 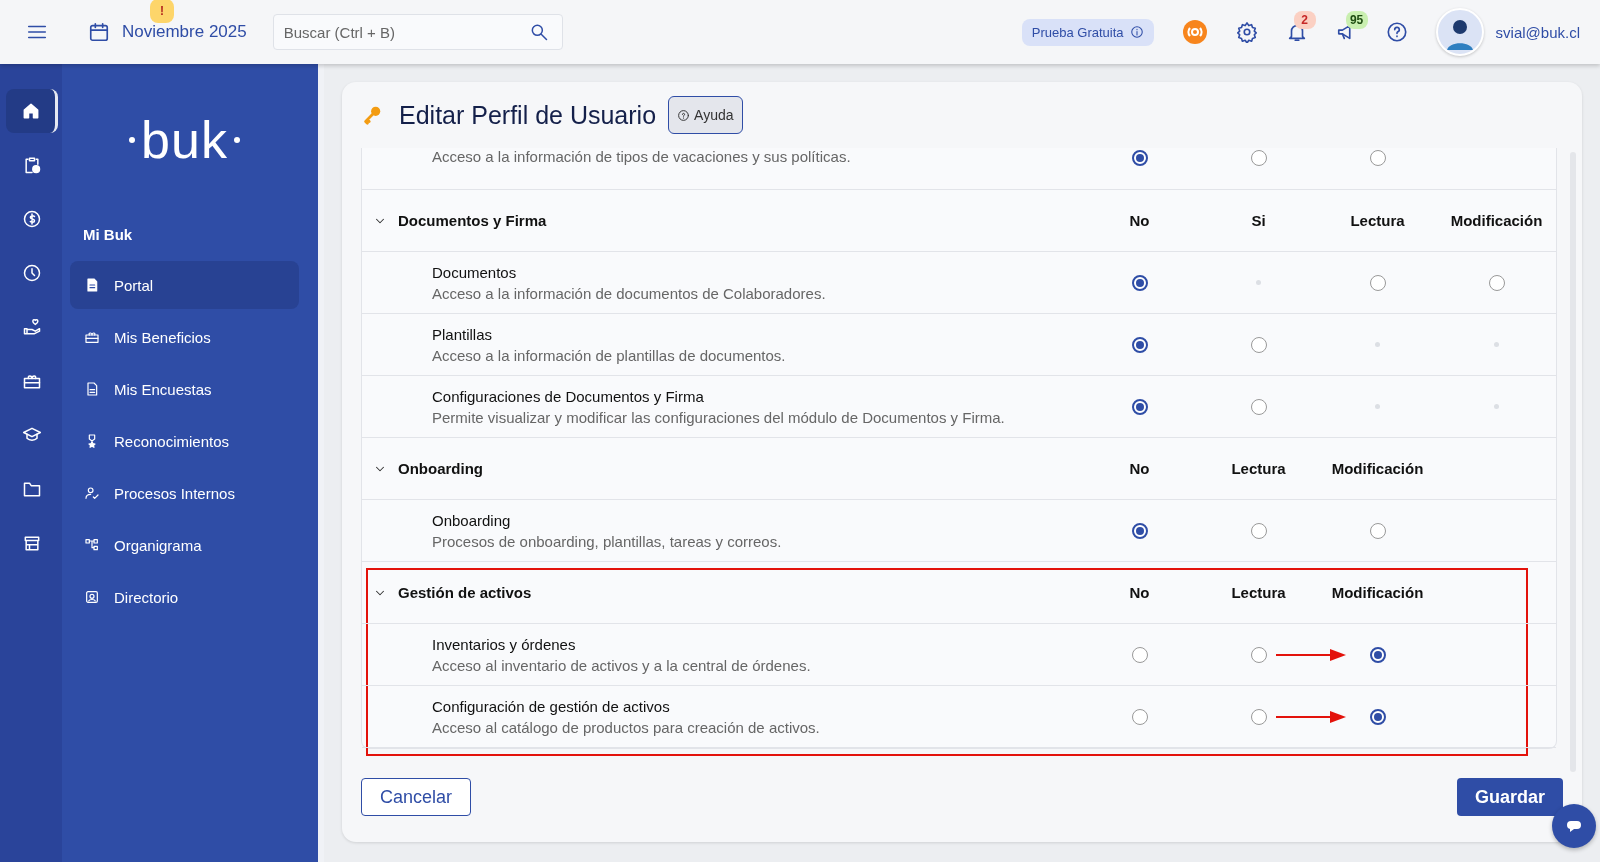 I want to click on group-title: Documentos y Firma, so click(x=473, y=220).